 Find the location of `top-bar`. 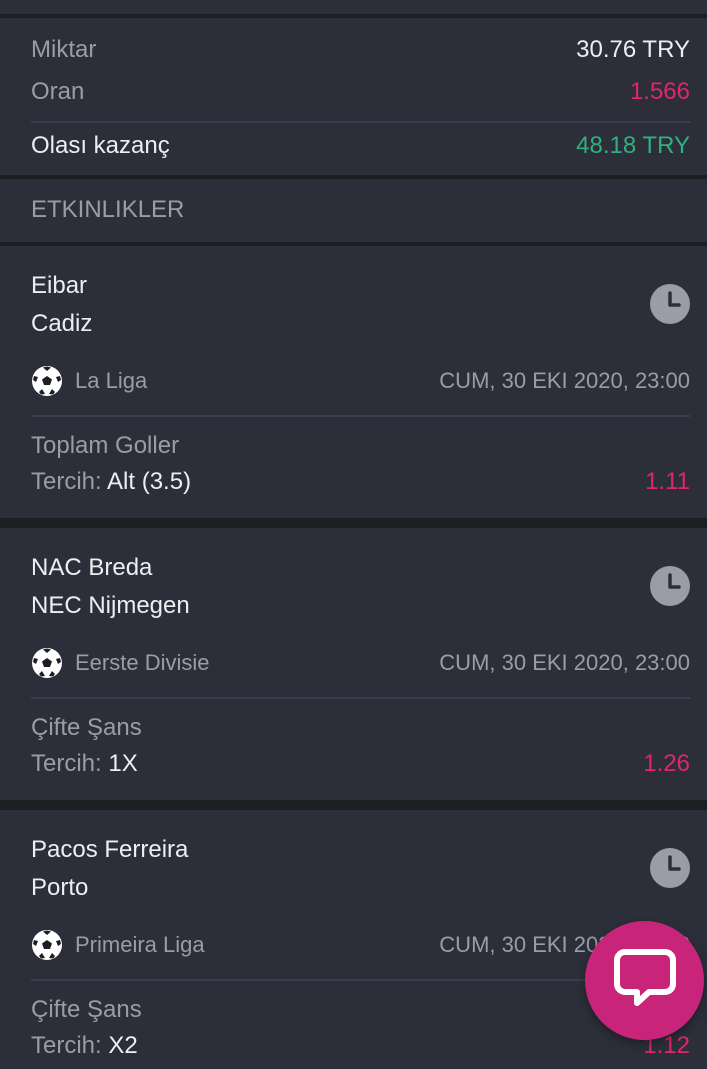

top-bar is located at coordinates (353, 7).